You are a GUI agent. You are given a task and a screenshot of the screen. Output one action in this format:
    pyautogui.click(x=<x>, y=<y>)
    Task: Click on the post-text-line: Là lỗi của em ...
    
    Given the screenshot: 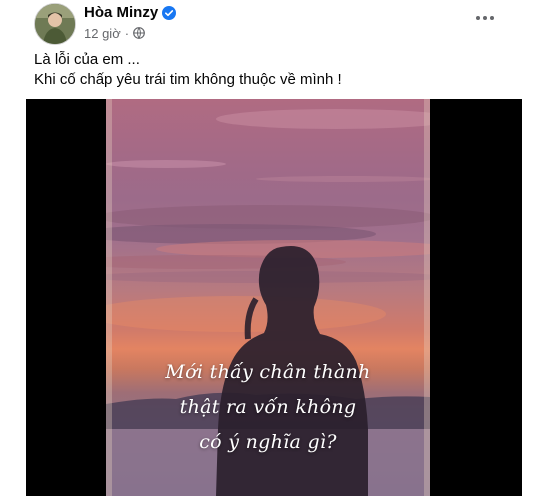 What is the action you would take?
    pyautogui.click(x=87, y=59)
    